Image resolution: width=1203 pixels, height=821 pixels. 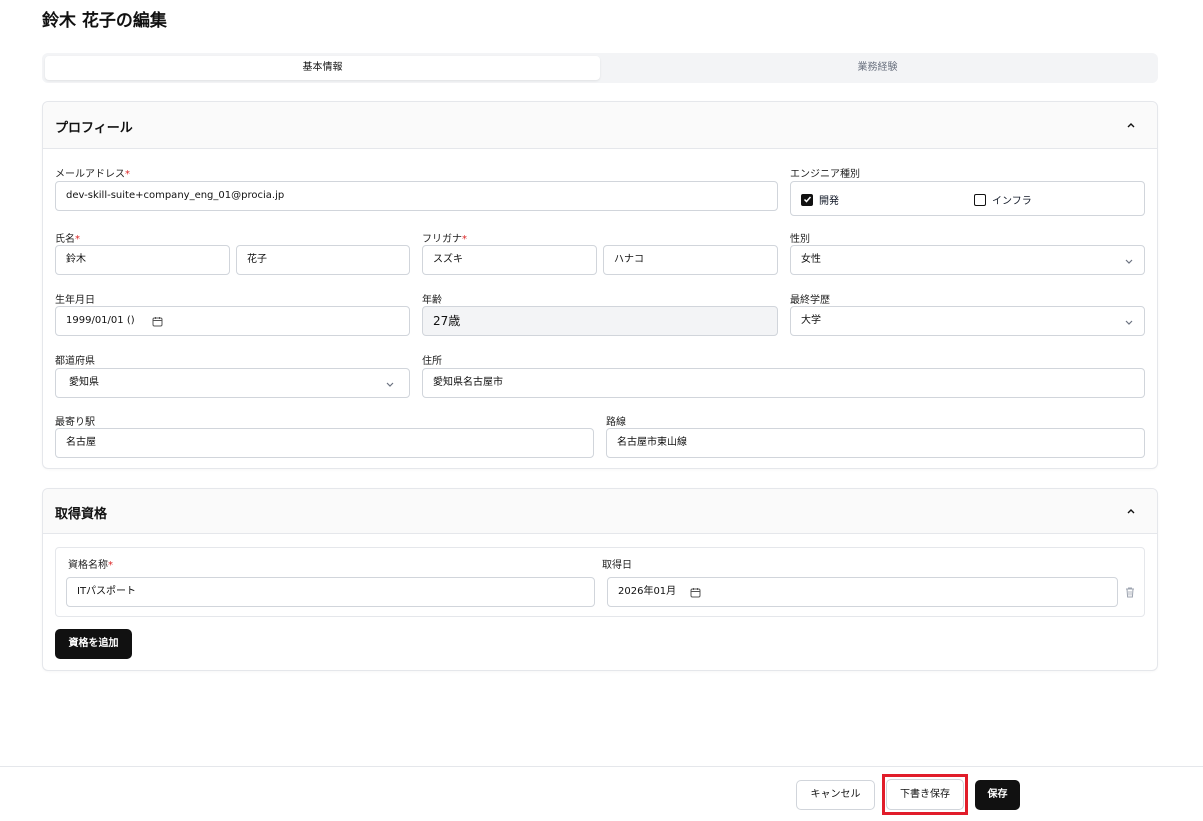 What do you see at coordinates (324, 443) in the screenshot?
I see `station-field: 名古屋` at bounding box center [324, 443].